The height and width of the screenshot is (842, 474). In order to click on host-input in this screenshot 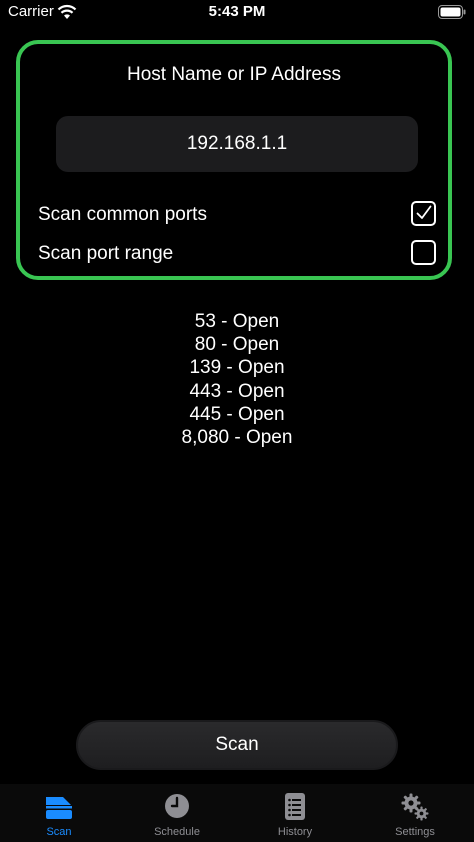, I will do `click(237, 144)`.